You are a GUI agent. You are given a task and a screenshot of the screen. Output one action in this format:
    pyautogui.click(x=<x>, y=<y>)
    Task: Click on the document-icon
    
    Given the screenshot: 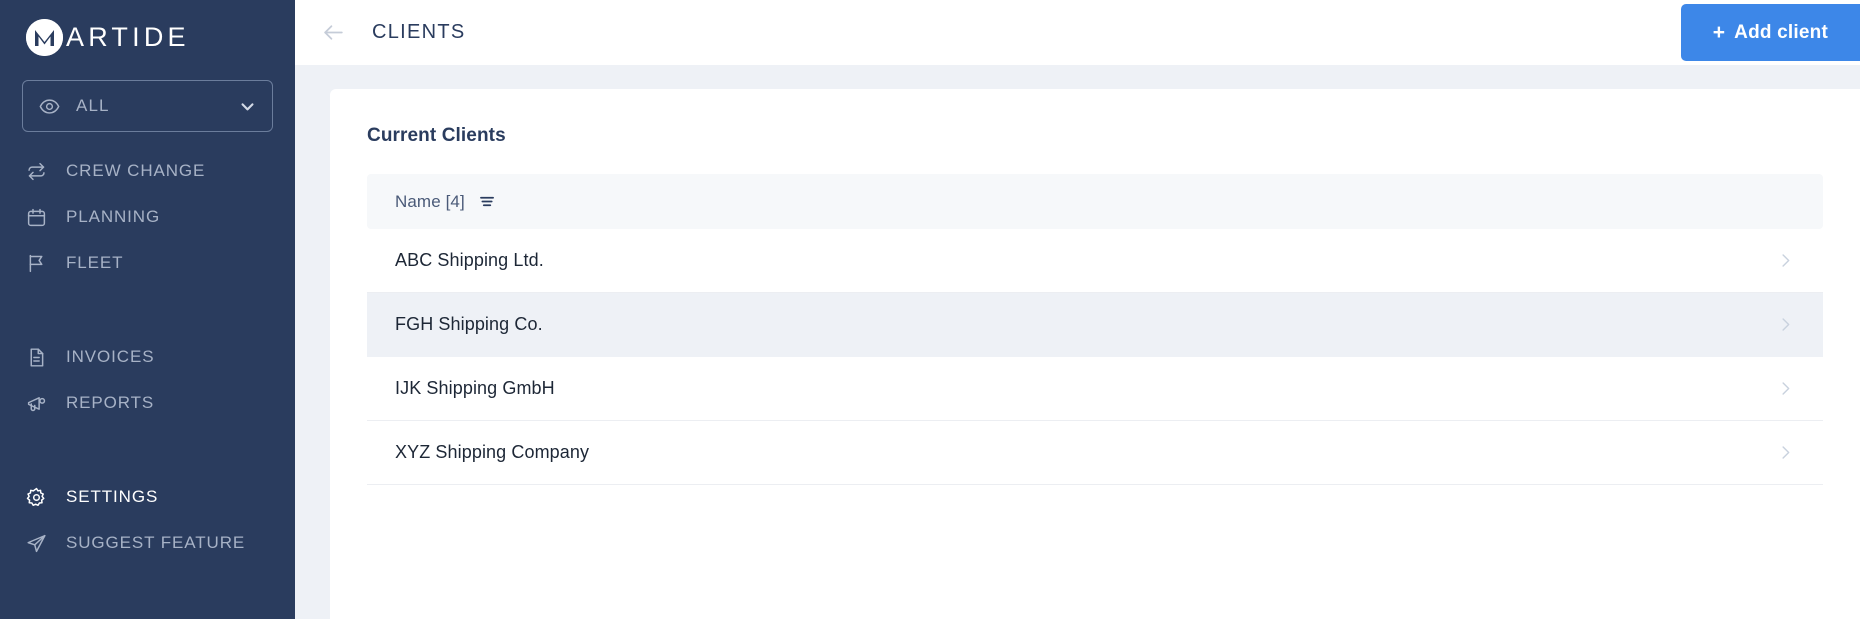 What is the action you would take?
    pyautogui.click(x=39, y=357)
    